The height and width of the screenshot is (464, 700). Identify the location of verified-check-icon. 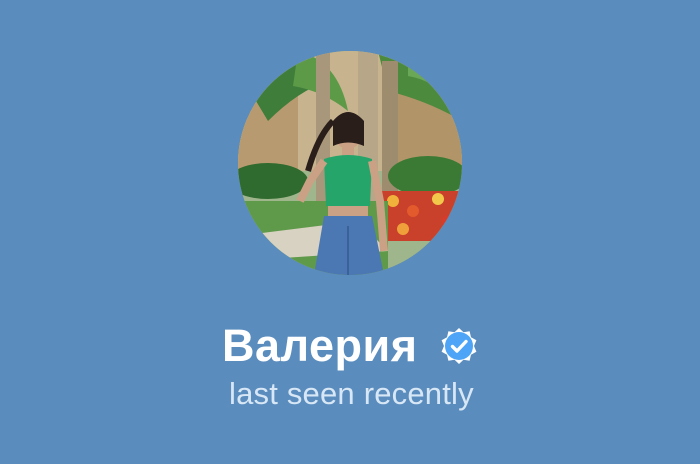
(459, 346).